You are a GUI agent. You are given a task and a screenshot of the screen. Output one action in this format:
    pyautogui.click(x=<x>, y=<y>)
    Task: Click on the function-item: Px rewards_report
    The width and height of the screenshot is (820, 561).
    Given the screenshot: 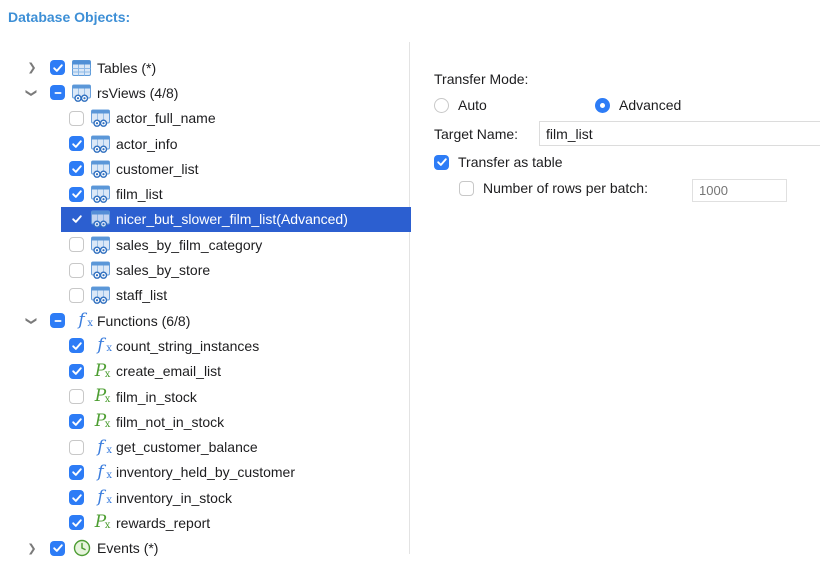 What is the action you would take?
    pyautogui.click(x=204, y=522)
    